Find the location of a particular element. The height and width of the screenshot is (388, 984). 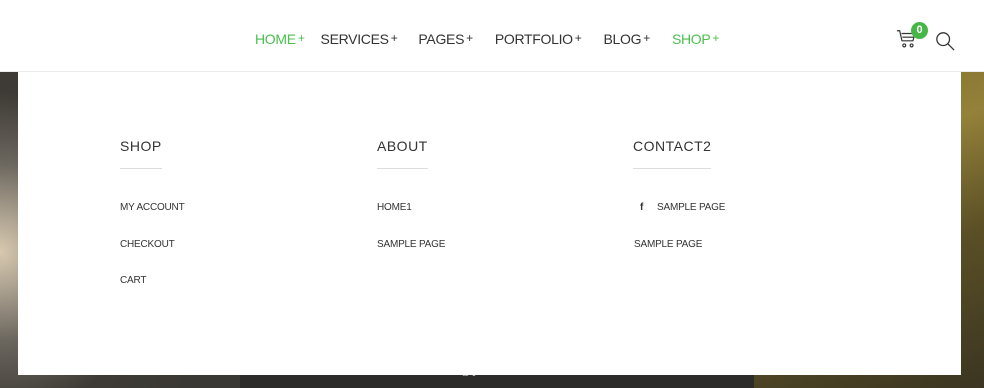

search-icon is located at coordinates (946, 42).